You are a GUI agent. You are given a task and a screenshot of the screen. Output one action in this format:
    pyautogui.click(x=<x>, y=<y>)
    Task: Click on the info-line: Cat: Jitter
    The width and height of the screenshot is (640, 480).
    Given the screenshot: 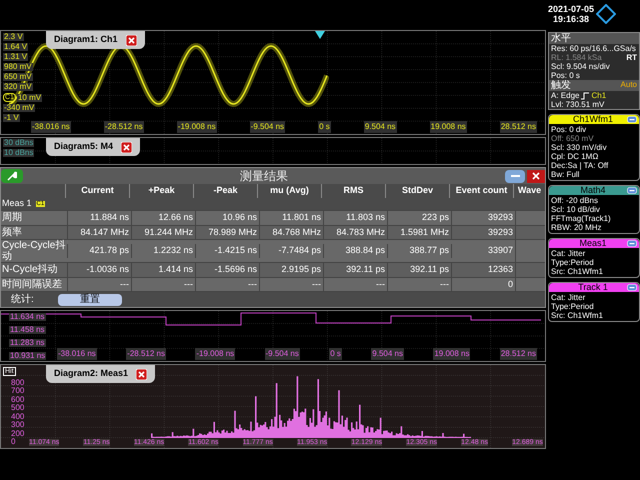 What is the action you would take?
    pyautogui.click(x=568, y=253)
    